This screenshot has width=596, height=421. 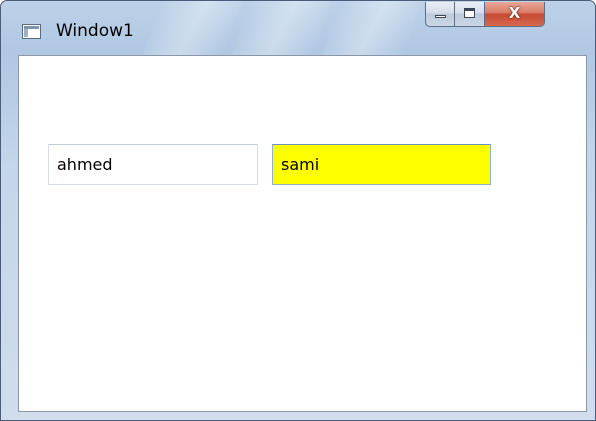 What do you see at coordinates (153, 164) in the screenshot?
I see `textbox-first: ahmed` at bounding box center [153, 164].